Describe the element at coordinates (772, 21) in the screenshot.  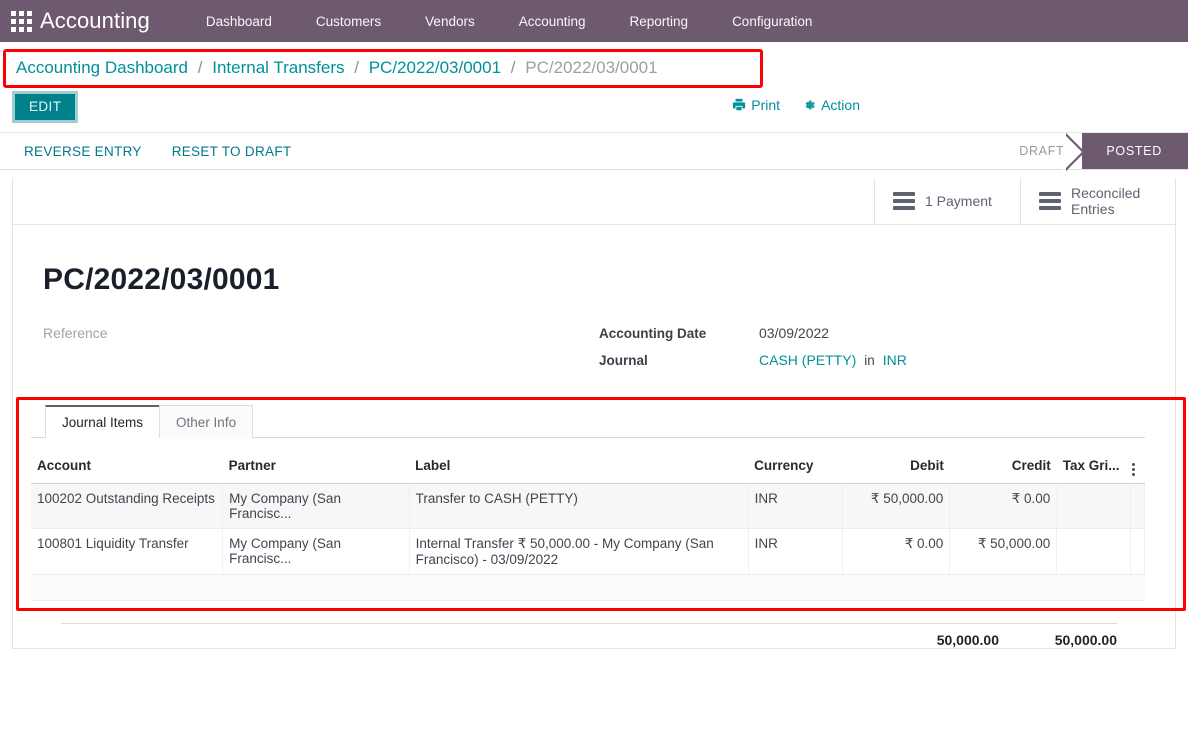
I see `menu-item-configuration: Configuration` at that location.